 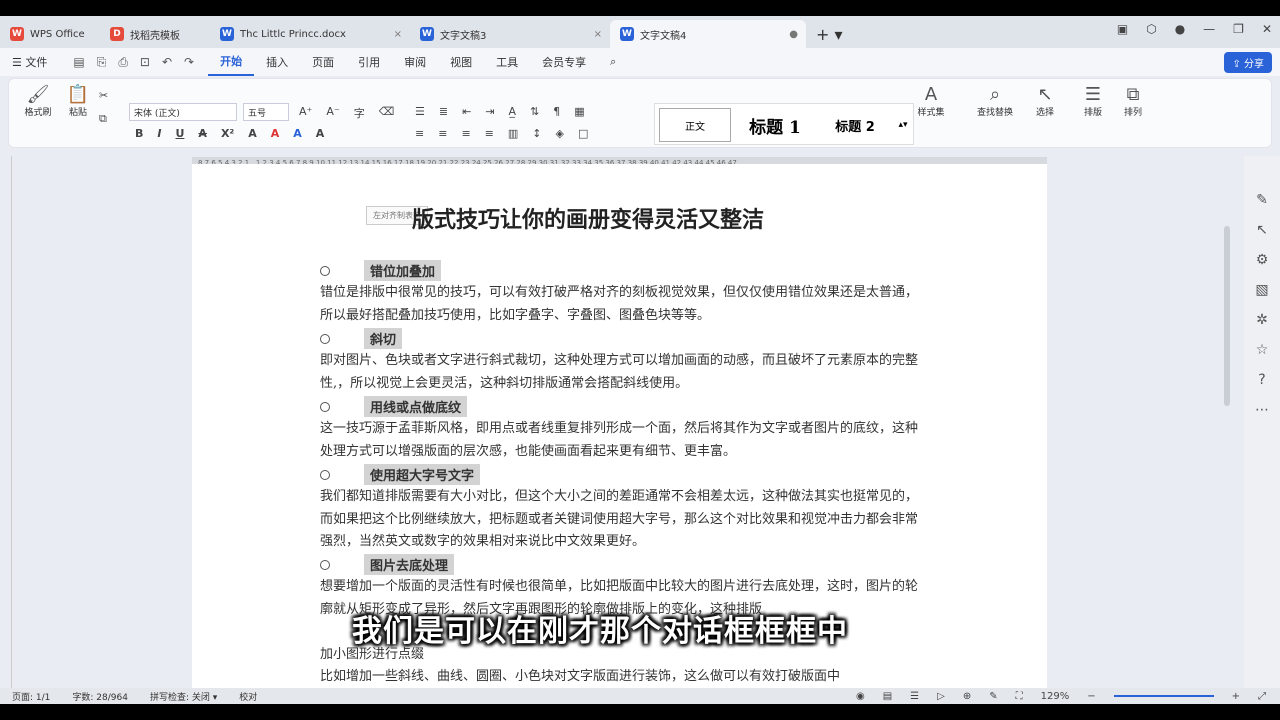 I want to click on new-tab-button: + ▾, so click(x=829, y=34).